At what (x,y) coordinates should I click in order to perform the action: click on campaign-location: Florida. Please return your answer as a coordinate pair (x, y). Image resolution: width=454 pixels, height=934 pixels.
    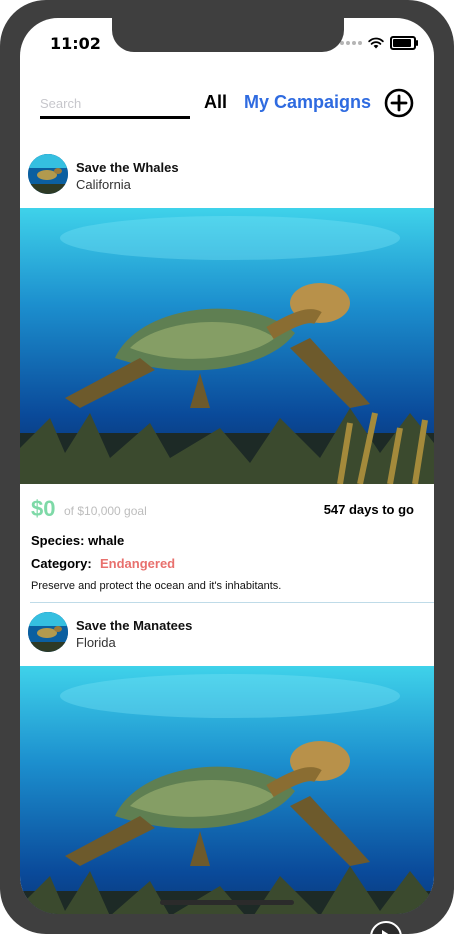
    Looking at the image, I should click on (96, 642).